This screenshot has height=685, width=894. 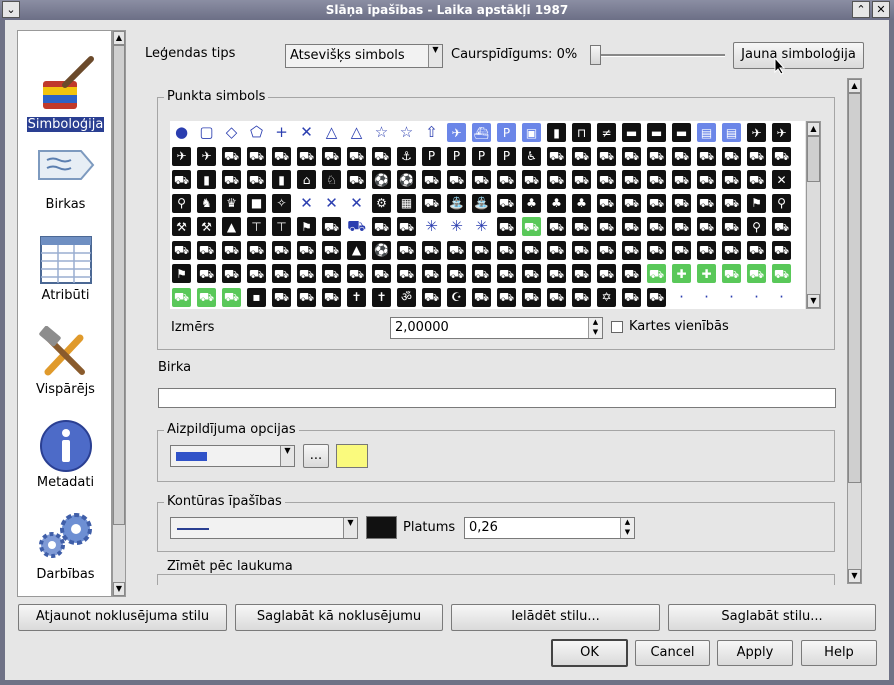 What do you see at coordinates (606, 132) in the screenshot?
I see `symbol-cell: ≠` at bounding box center [606, 132].